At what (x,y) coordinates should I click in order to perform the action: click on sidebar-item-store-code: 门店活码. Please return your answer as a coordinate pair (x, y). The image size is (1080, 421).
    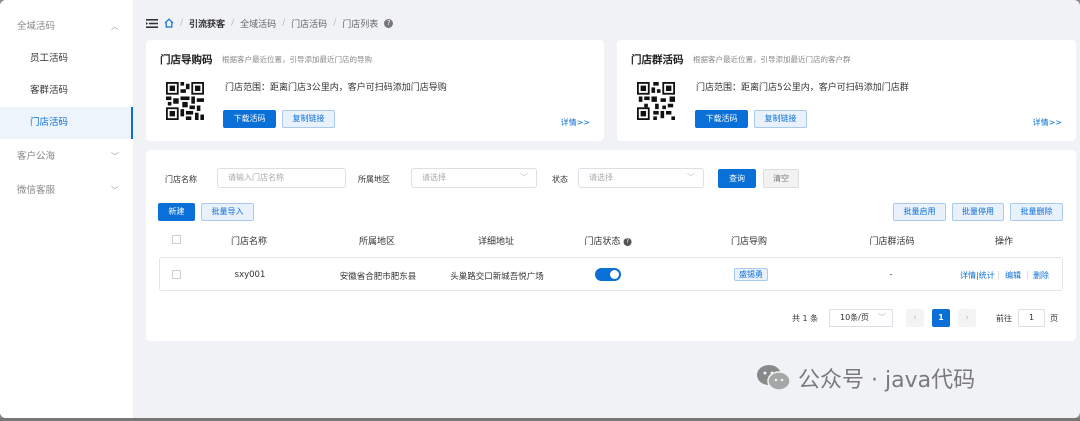
    Looking at the image, I should click on (66, 123).